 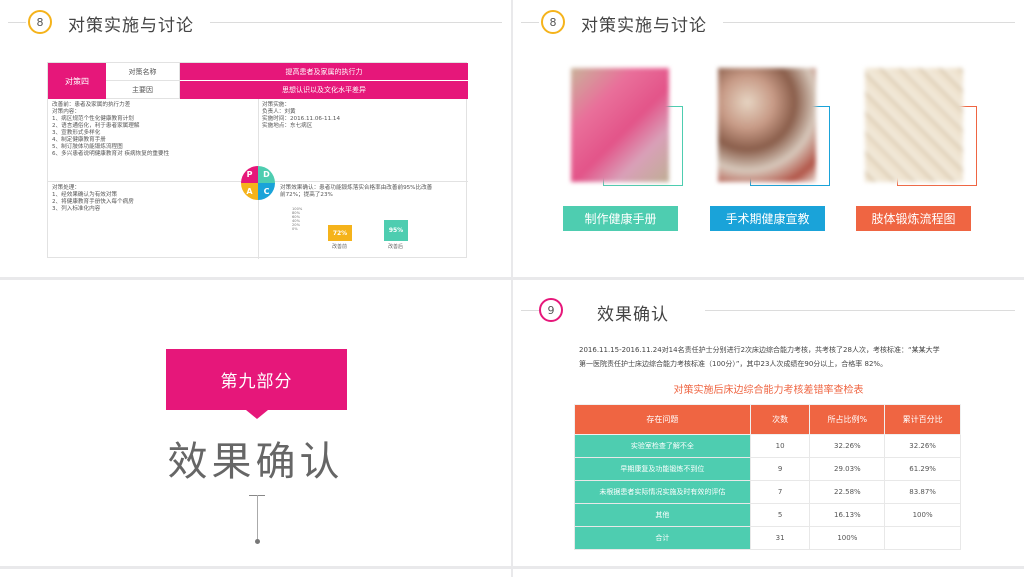 I want to click on act-line: 1、经效果确认为有效对策, so click(x=85, y=195).